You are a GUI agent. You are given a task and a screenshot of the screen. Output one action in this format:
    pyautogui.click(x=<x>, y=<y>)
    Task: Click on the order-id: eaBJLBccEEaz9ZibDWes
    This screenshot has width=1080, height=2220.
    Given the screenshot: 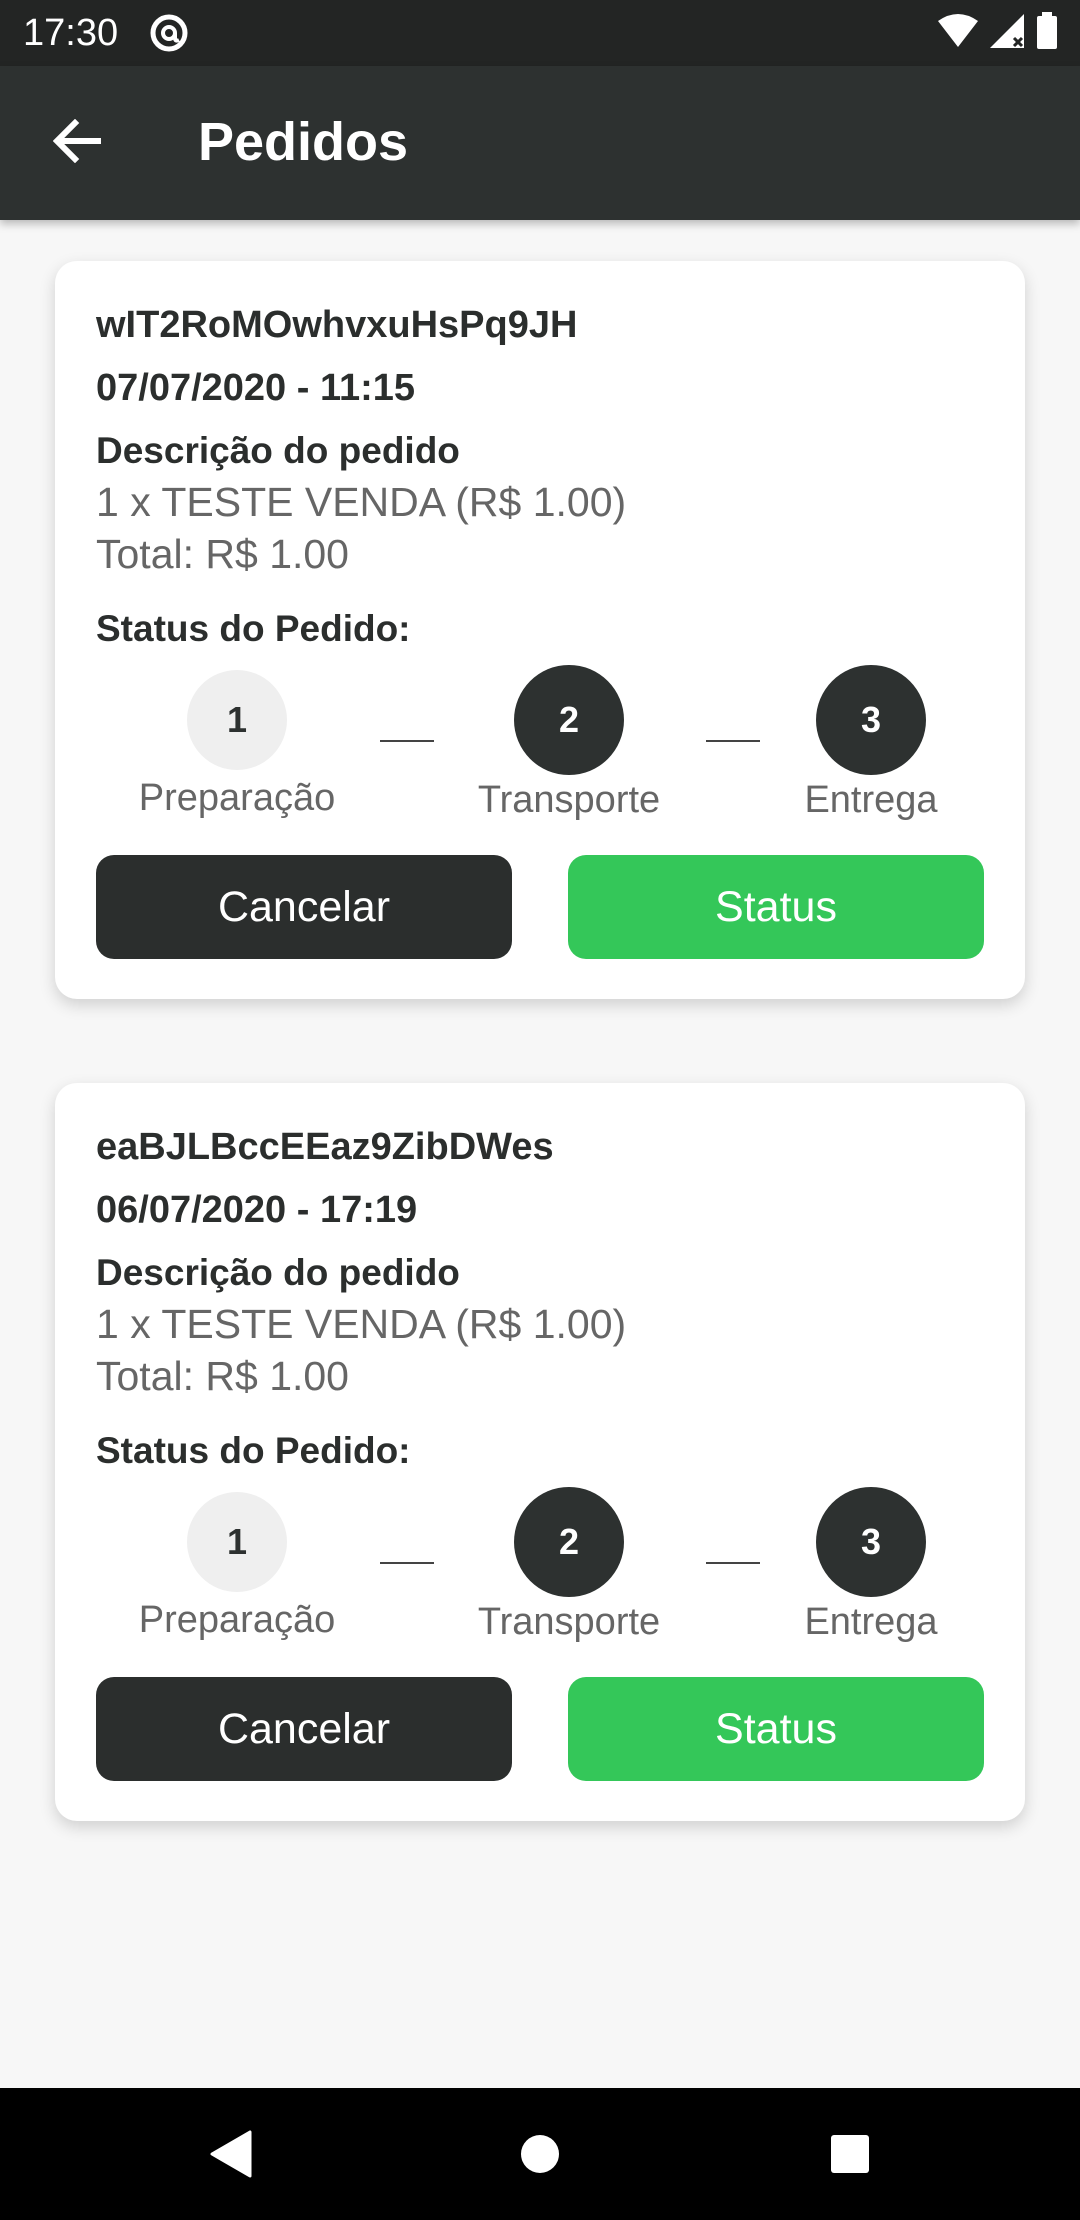 What is the action you would take?
    pyautogui.click(x=325, y=1147)
    